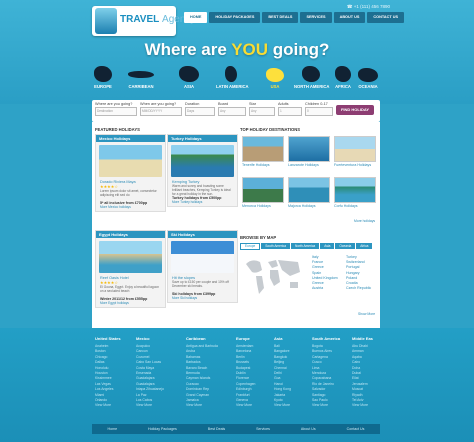 The height and width of the screenshot is (442, 474). What do you see at coordinates (343, 77) in the screenshot?
I see `continent-africa: AFRICA` at bounding box center [343, 77].